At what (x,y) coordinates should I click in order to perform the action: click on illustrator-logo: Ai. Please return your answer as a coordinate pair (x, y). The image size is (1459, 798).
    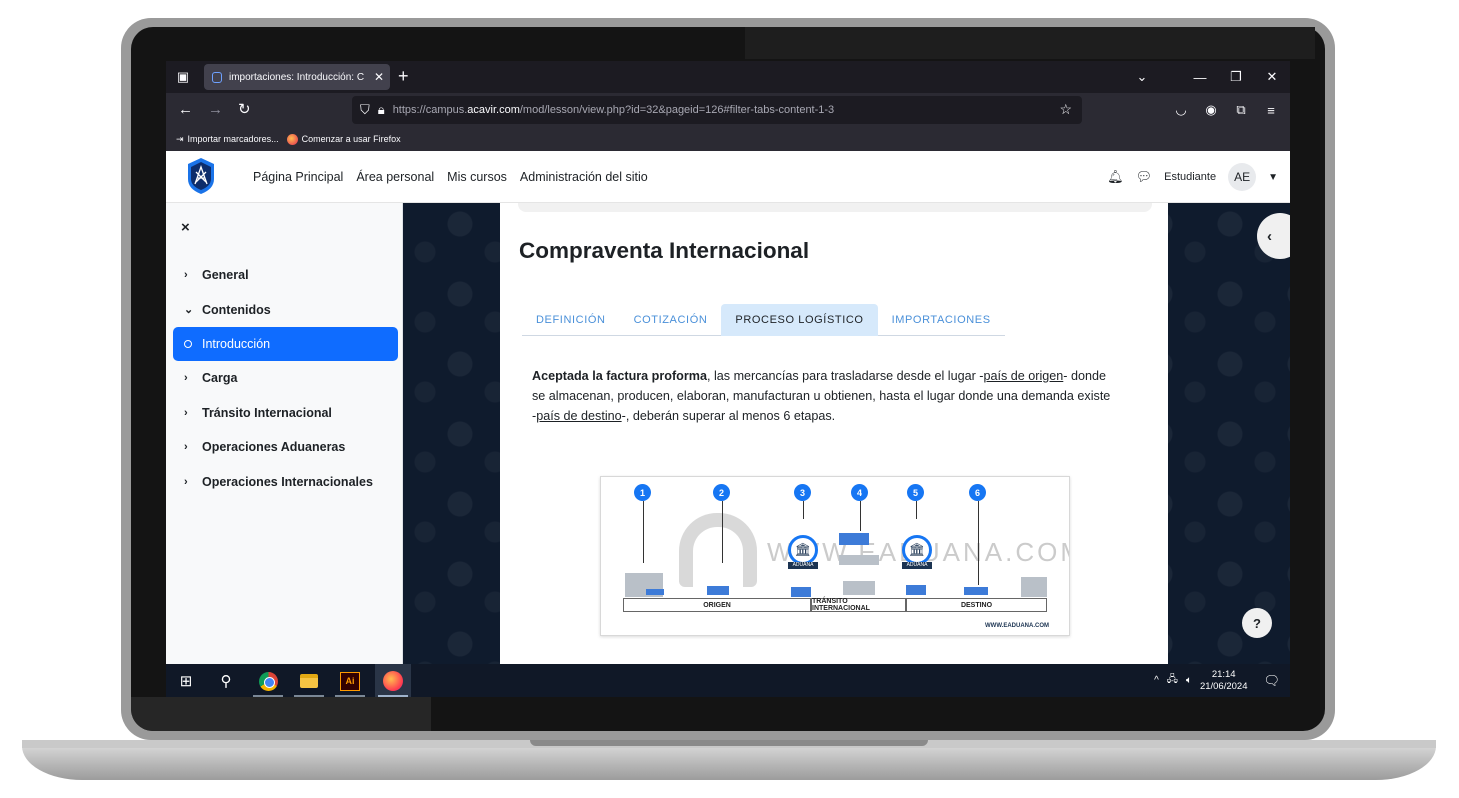
    Looking at the image, I should click on (350, 681).